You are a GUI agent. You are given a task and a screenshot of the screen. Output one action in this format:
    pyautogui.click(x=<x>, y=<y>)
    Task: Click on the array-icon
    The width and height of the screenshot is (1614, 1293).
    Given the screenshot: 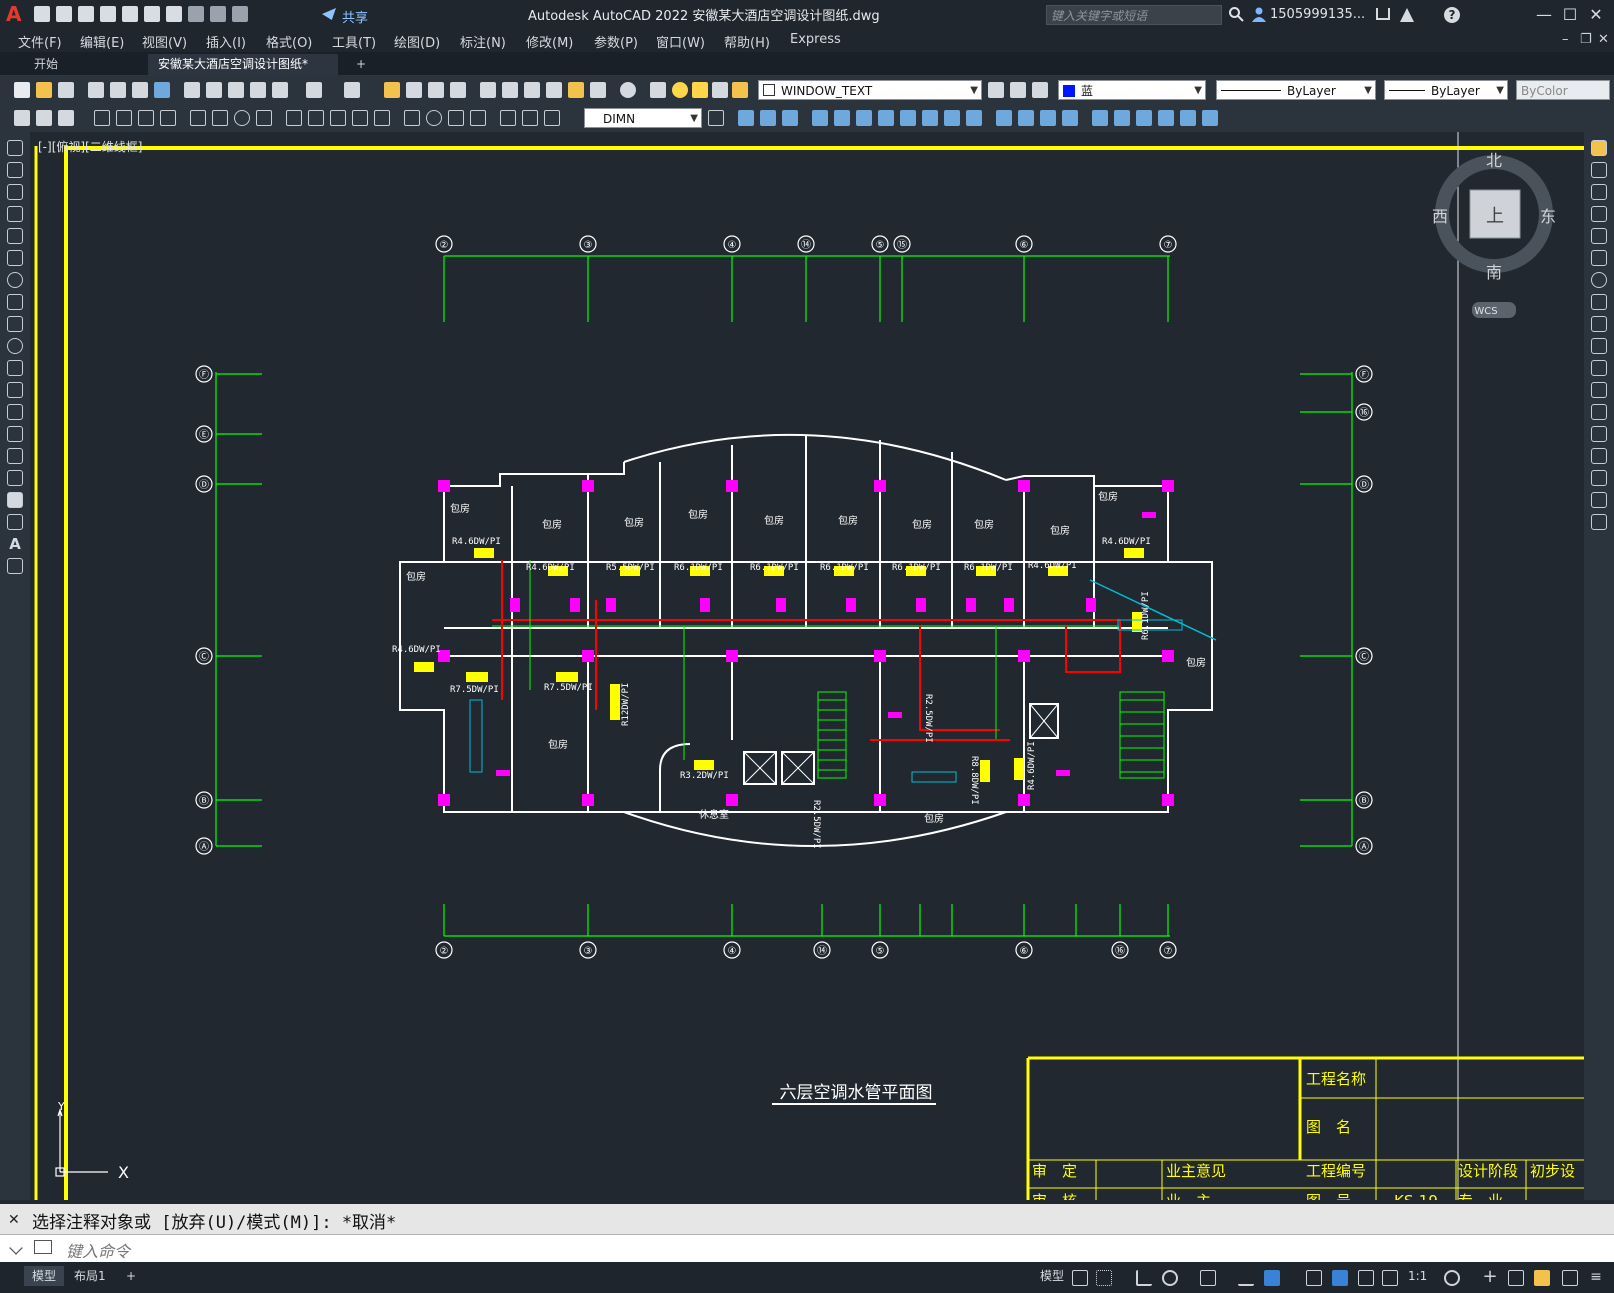 What is the action you would take?
    pyautogui.click(x=820, y=118)
    